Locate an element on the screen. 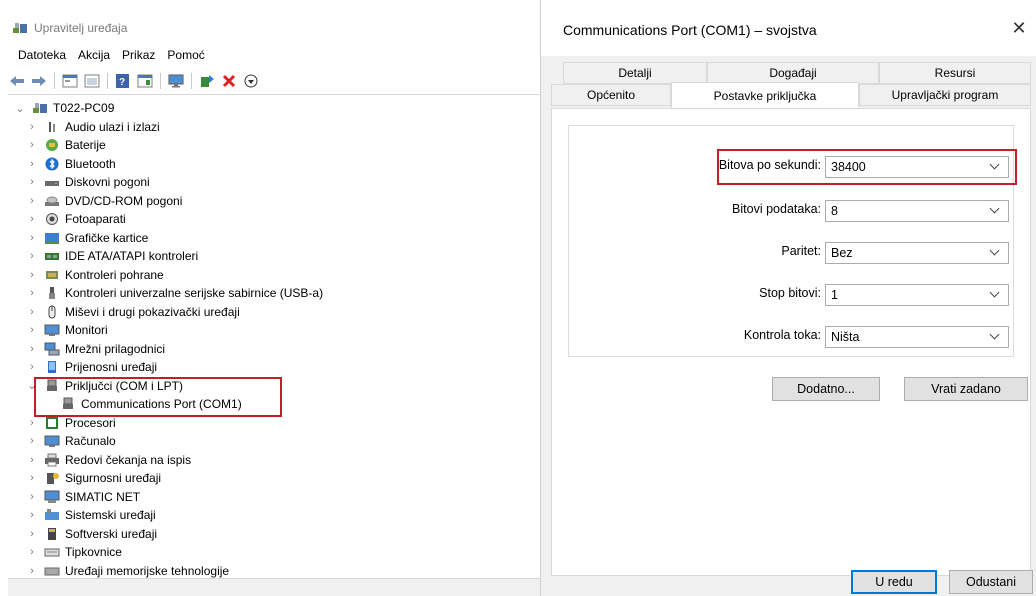  properties-view-icon is located at coordinates (70, 81).